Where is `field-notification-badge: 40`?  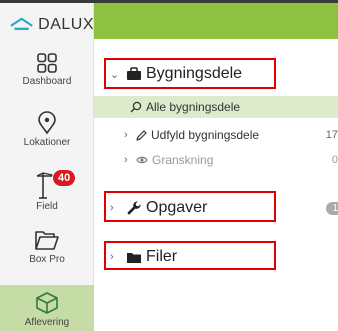 field-notification-badge: 40 is located at coordinates (64, 178).